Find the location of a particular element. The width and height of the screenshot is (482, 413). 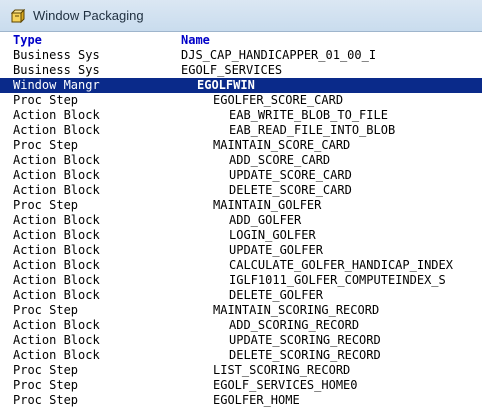

item-name-label: EAB_WRITE_BLOB_TO_FILE is located at coordinates (308, 115).